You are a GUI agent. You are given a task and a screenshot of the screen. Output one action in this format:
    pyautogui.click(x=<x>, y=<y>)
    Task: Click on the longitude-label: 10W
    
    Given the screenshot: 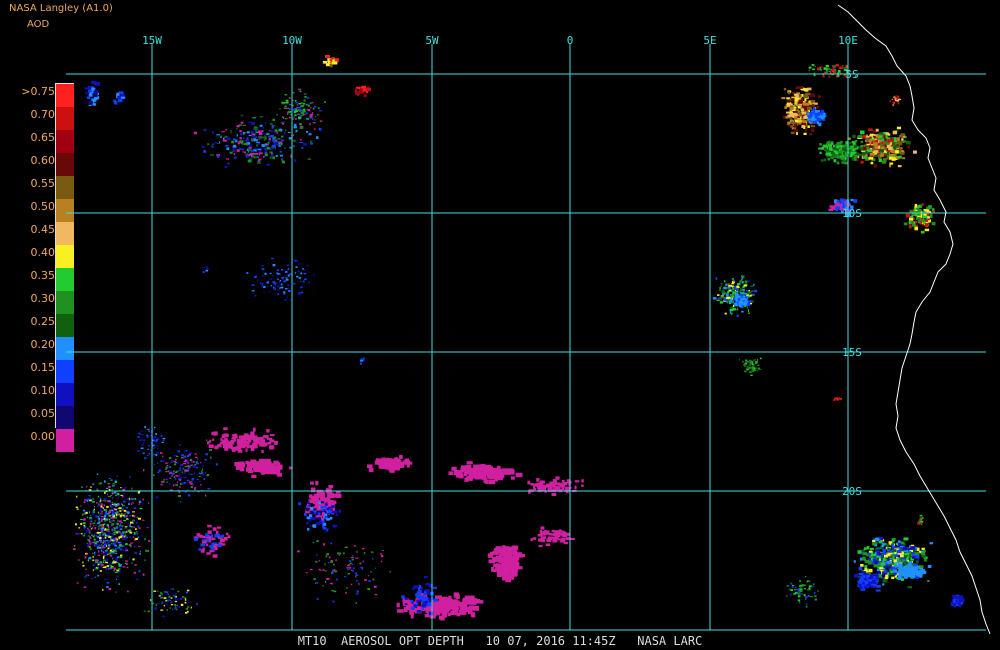 What is the action you would take?
    pyautogui.click(x=292, y=40)
    